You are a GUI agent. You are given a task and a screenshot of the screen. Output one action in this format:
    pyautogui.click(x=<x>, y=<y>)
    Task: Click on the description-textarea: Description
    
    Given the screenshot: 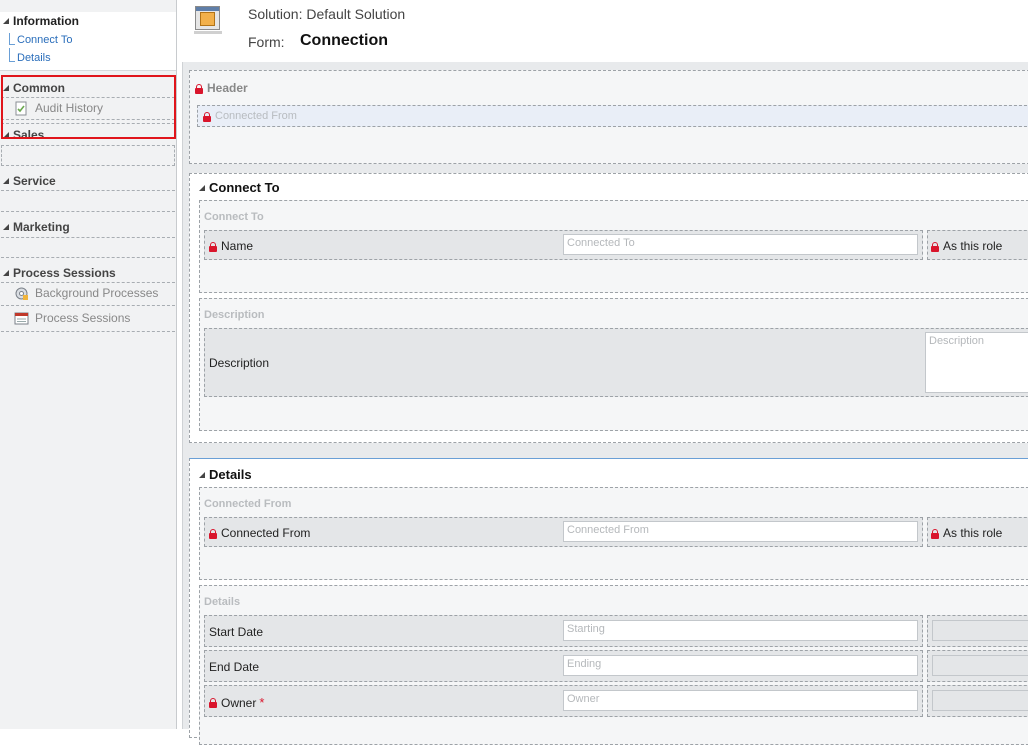 What is the action you would take?
    pyautogui.click(x=976, y=362)
    